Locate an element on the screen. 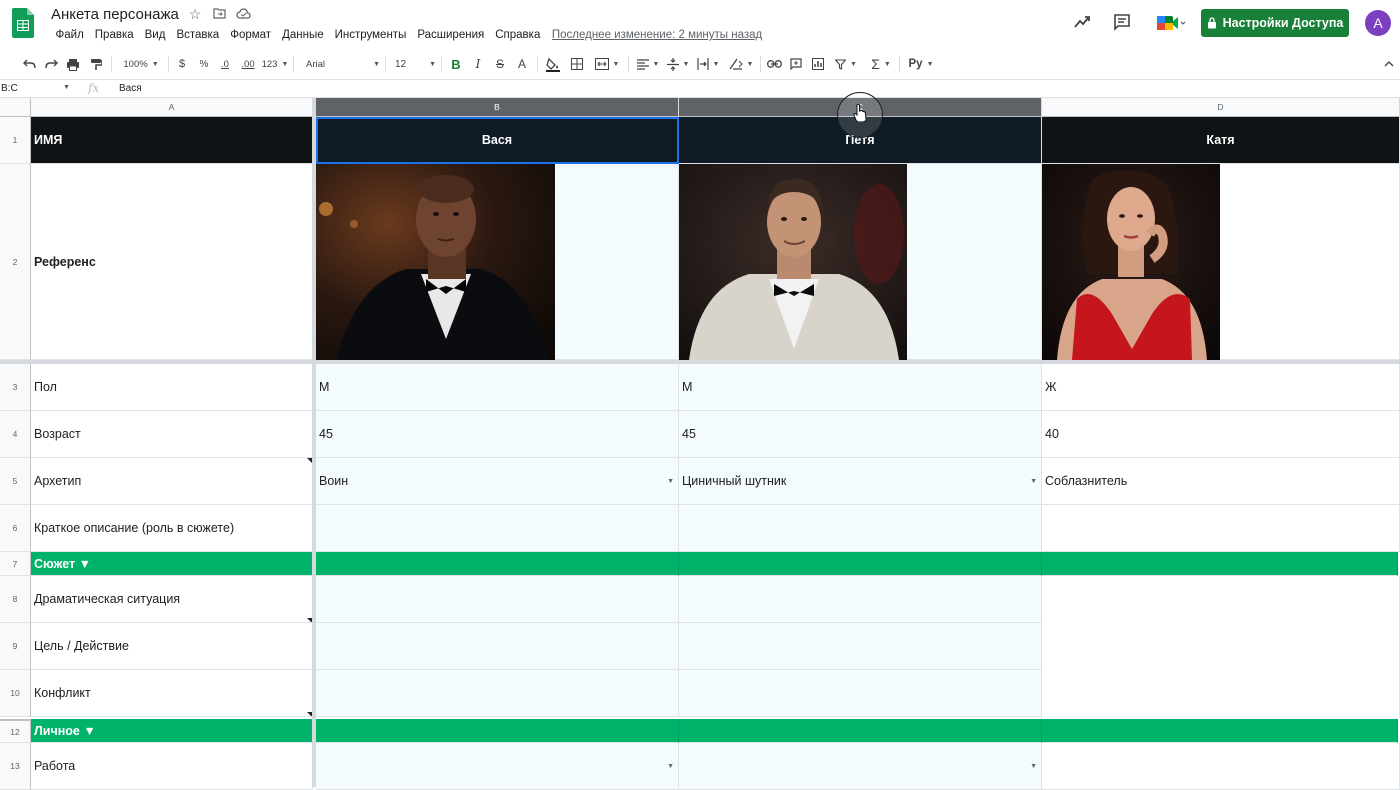 The image size is (1400, 790). cell-d8 is located at coordinates (1221, 599).